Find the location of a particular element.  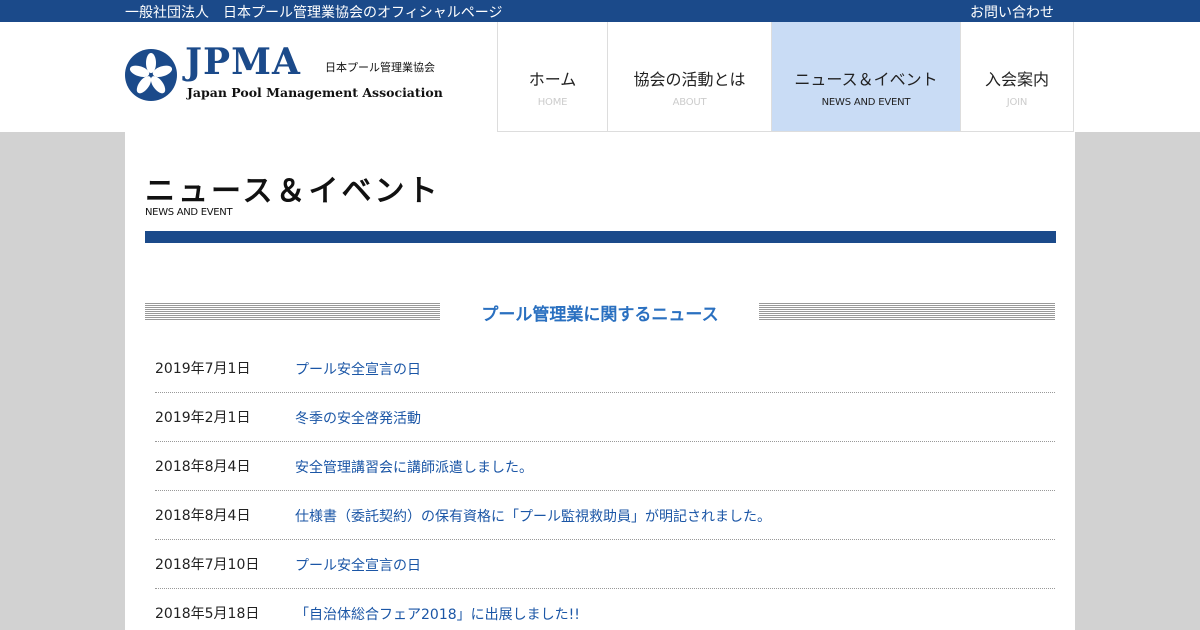

news-link: 冬季の安全啓発活動 is located at coordinates (358, 418).